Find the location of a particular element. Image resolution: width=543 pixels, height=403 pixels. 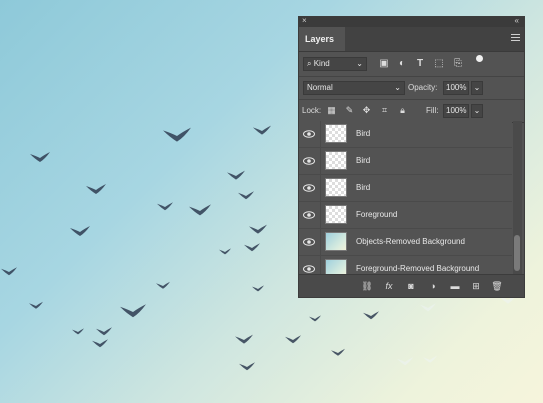

fill-input: 100% is located at coordinates (456, 111).